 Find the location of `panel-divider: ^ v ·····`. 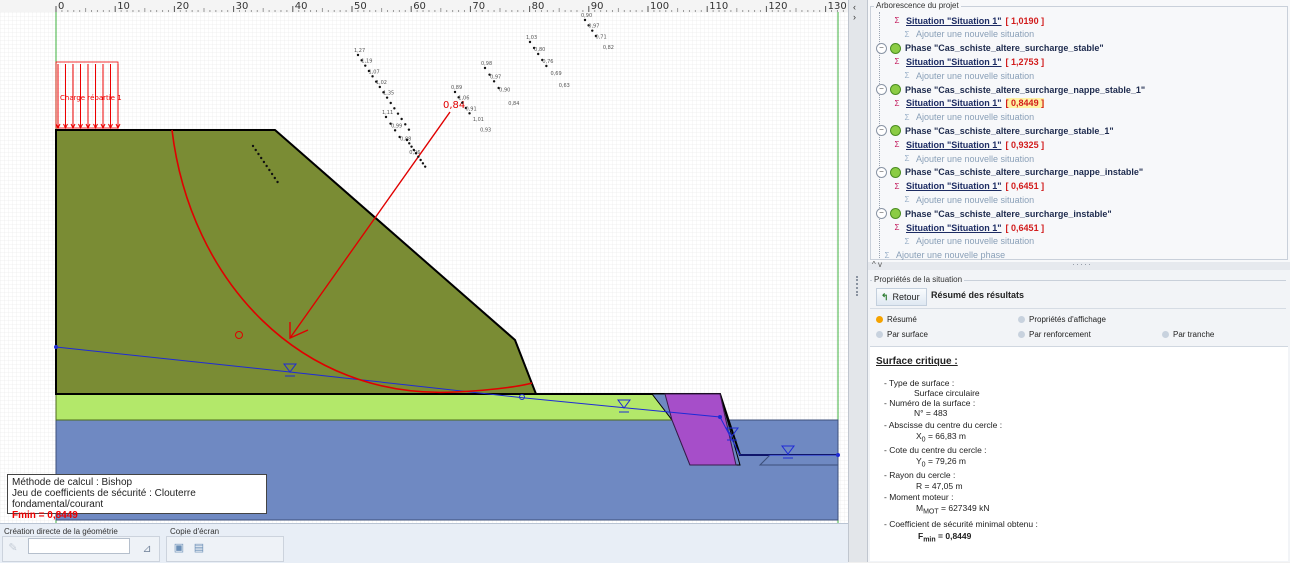

panel-divider: ^ v ····· is located at coordinates (1079, 264).